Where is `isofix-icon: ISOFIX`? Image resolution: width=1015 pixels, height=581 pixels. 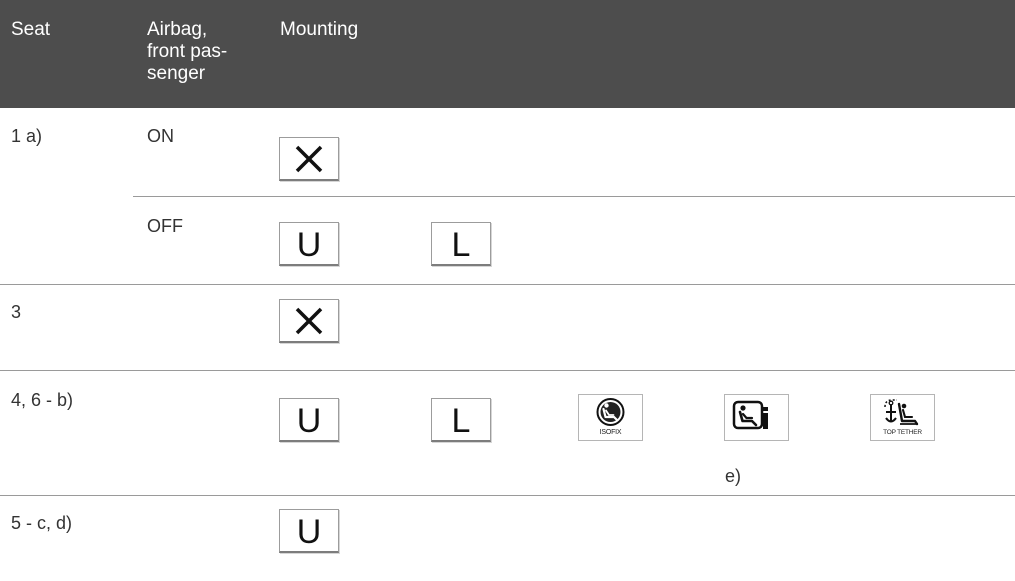 isofix-icon: ISOFIX is located at coordinates (610, 417).